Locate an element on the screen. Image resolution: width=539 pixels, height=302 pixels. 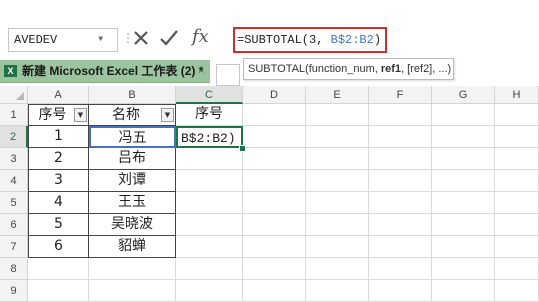
cell-c1: 序号 is located at coordinates (209, 115).